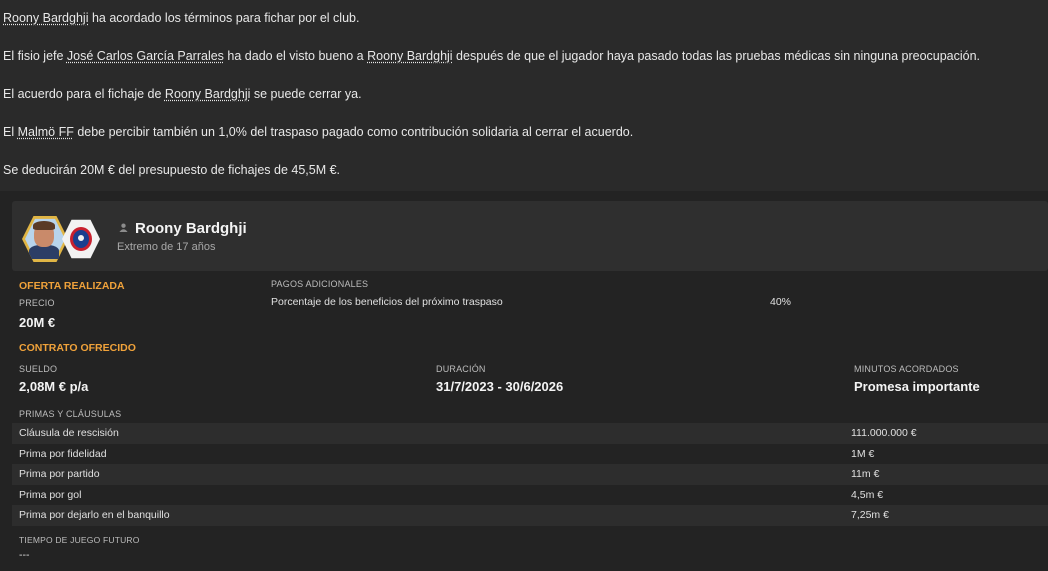 This screenshot has height=571, width=1048. Describe the element at coordinates (145, 56) in the screenshot. I see `physio-link: José Carlos García Parrales` at that location.